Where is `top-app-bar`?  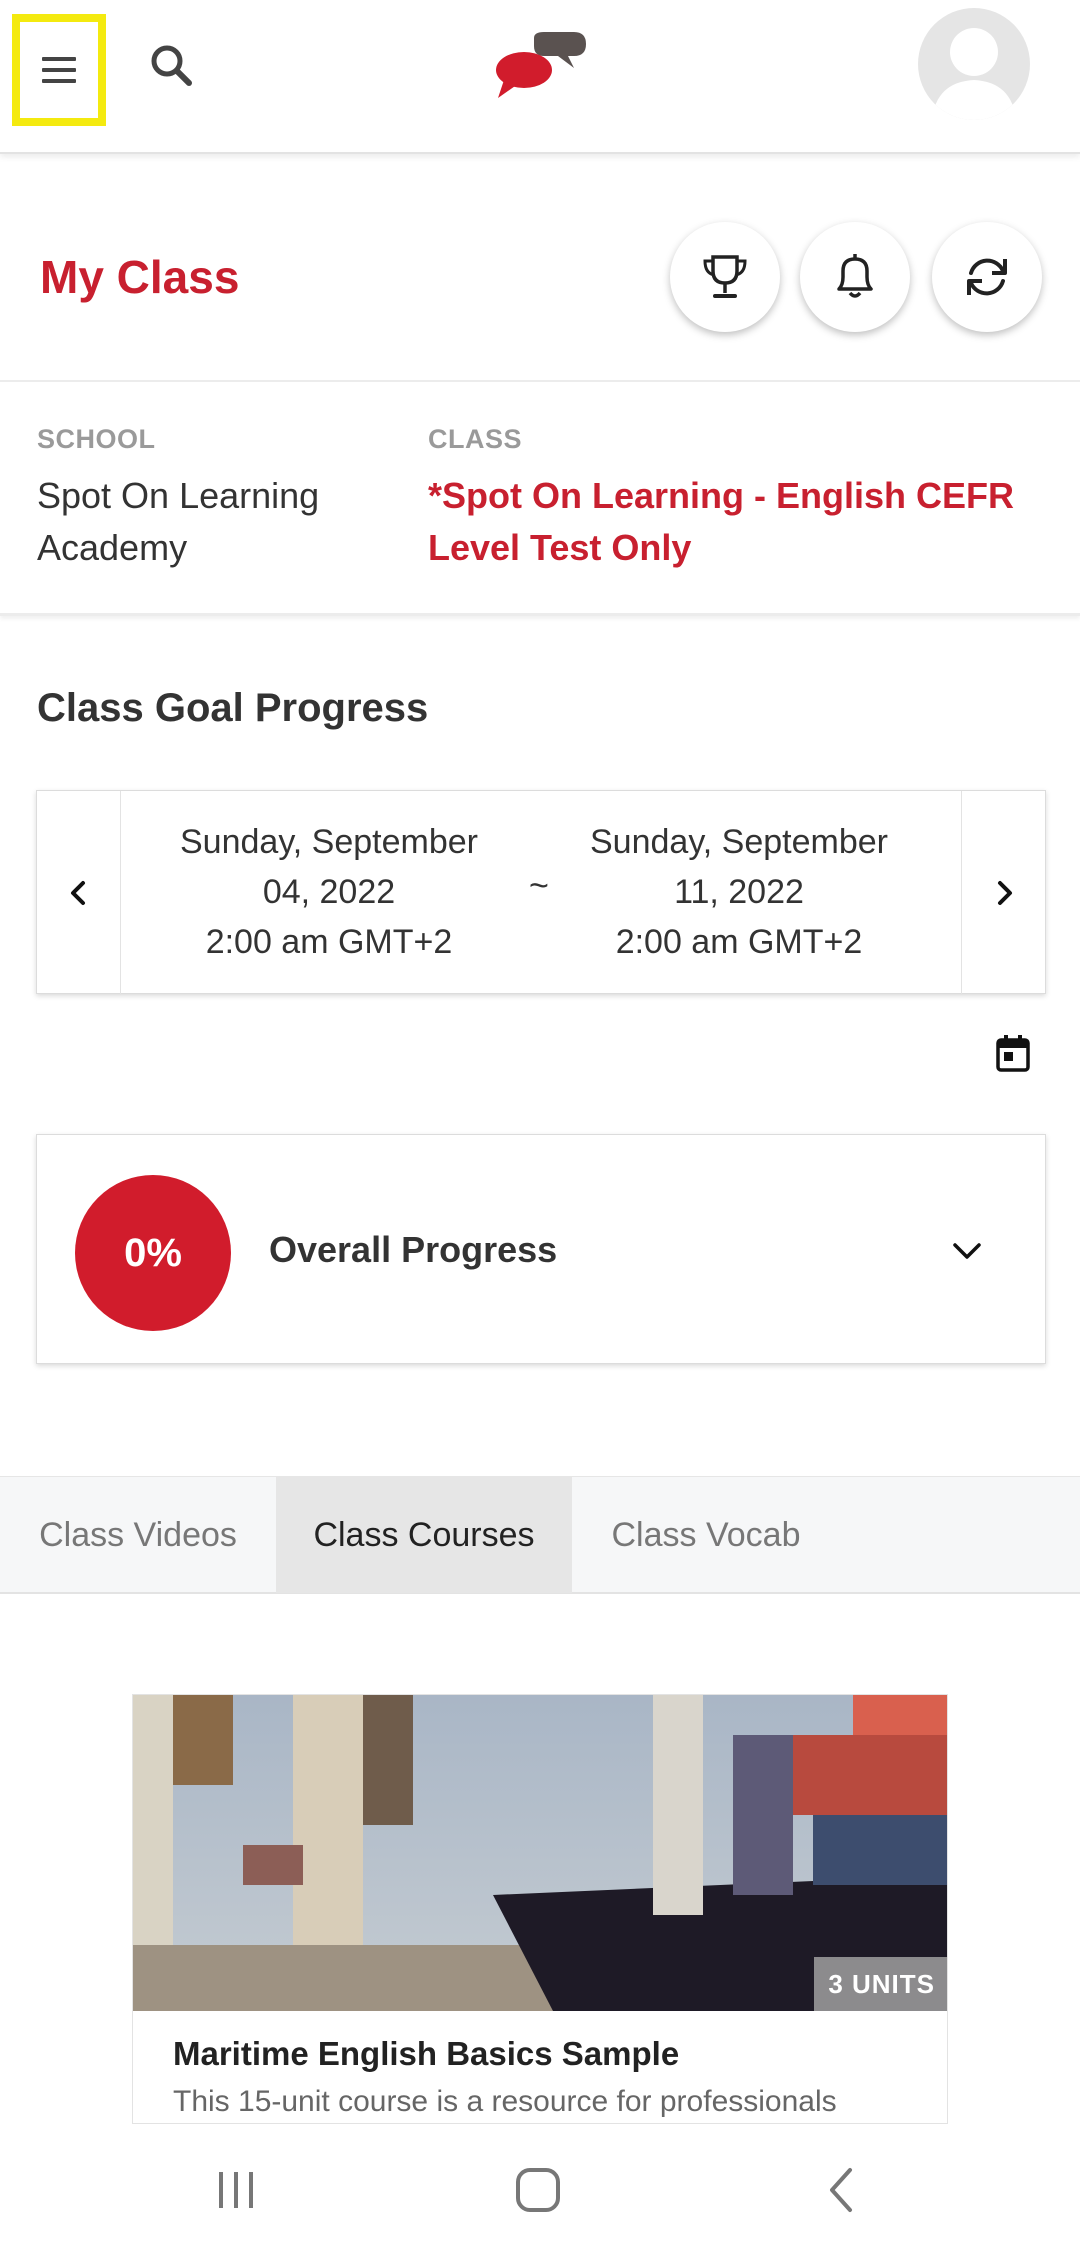 top-app-bar is located at coordinates (540, 77).